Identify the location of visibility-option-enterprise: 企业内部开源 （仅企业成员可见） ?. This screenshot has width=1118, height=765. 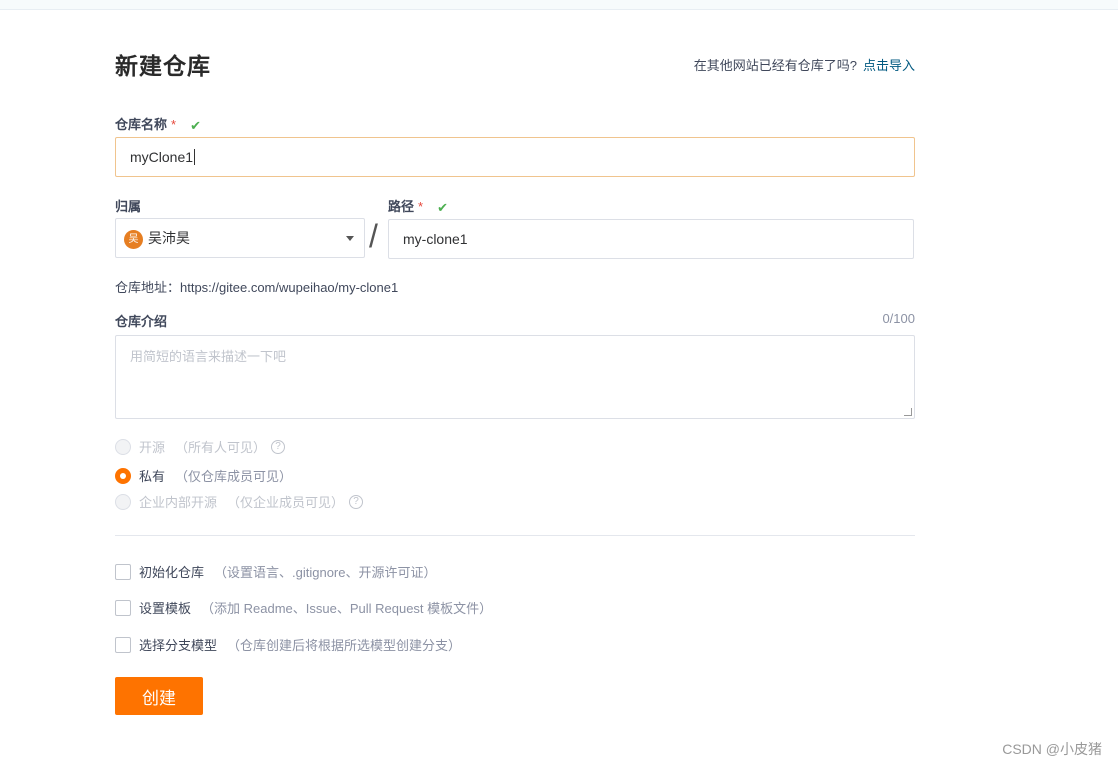
(239, 501).